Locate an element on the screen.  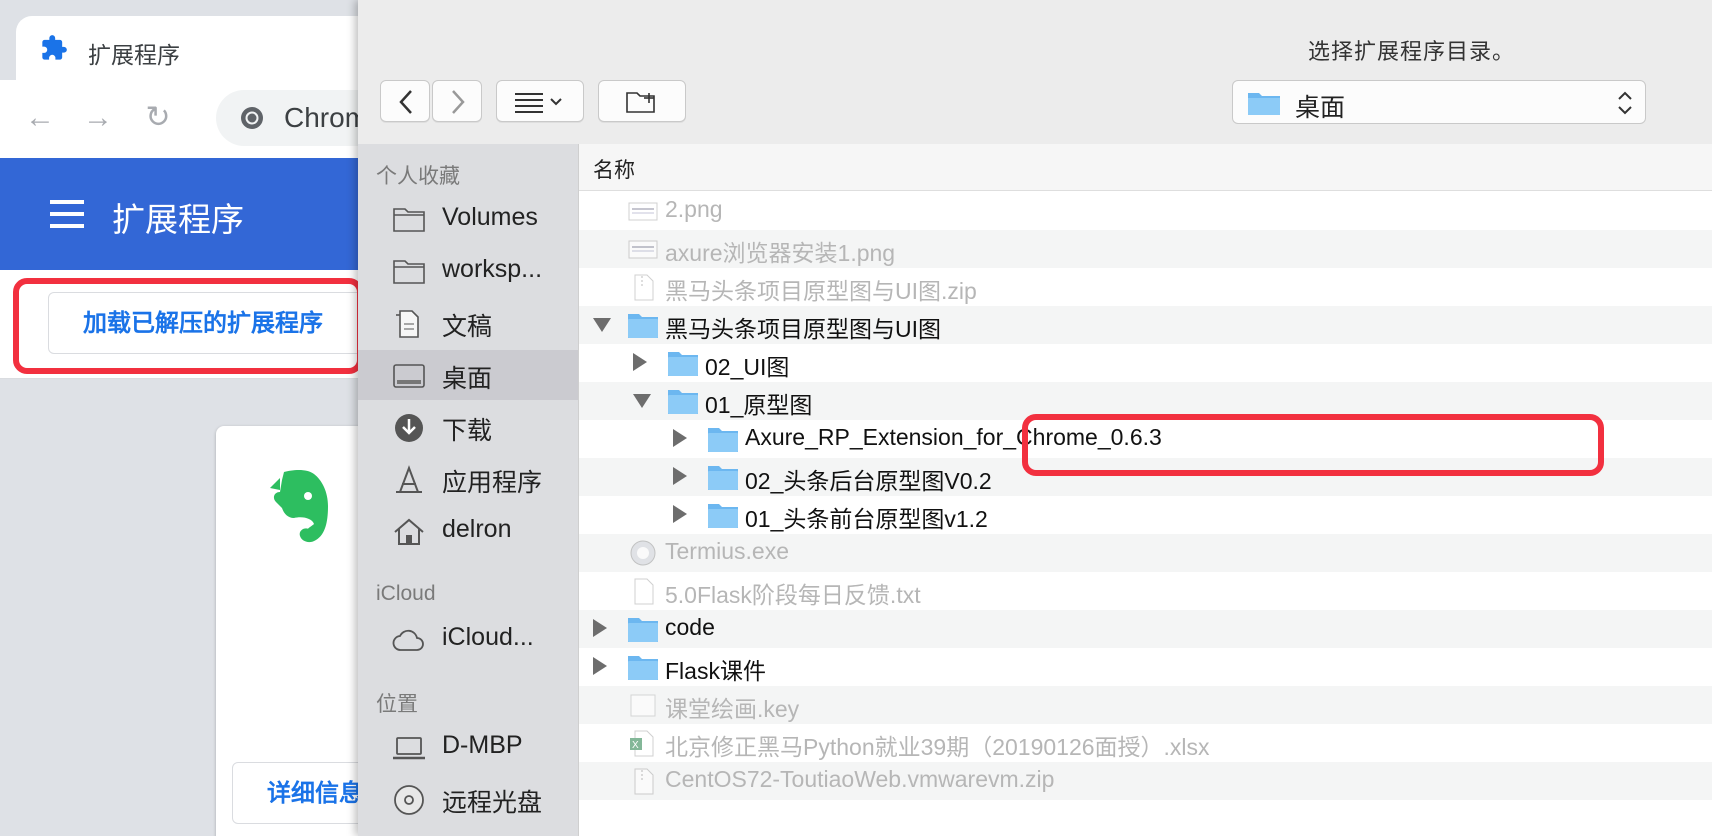
file-name: 黑马头条项目原型图与UI图 is located at coordinates (803, 329).